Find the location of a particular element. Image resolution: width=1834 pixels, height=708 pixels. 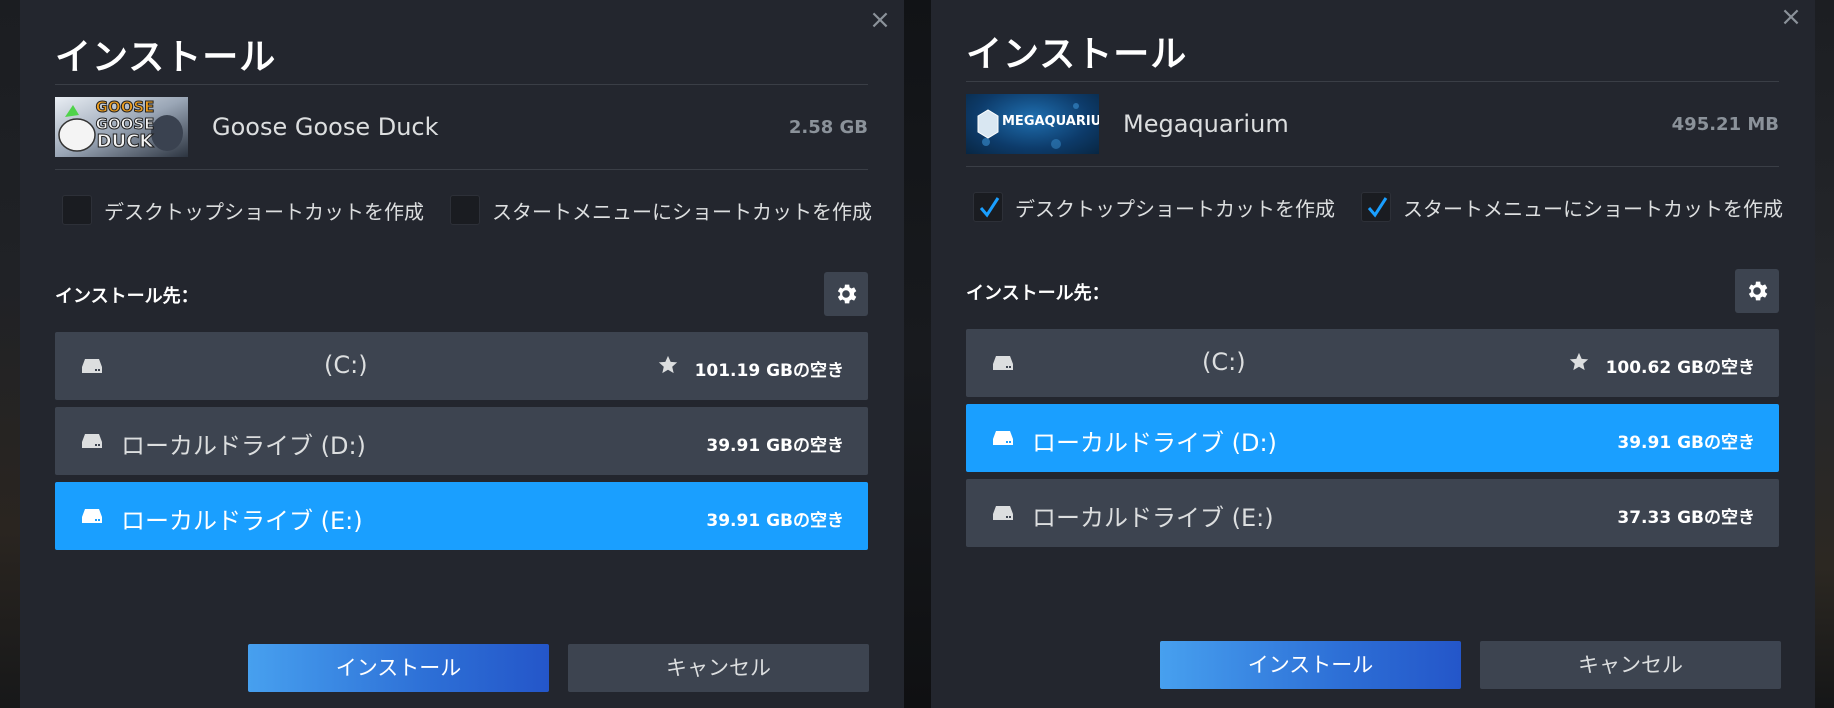

drive-row-e: ローカルドライブ (E:) 37.33 GBの空き is located at coordinates (1372, 513).